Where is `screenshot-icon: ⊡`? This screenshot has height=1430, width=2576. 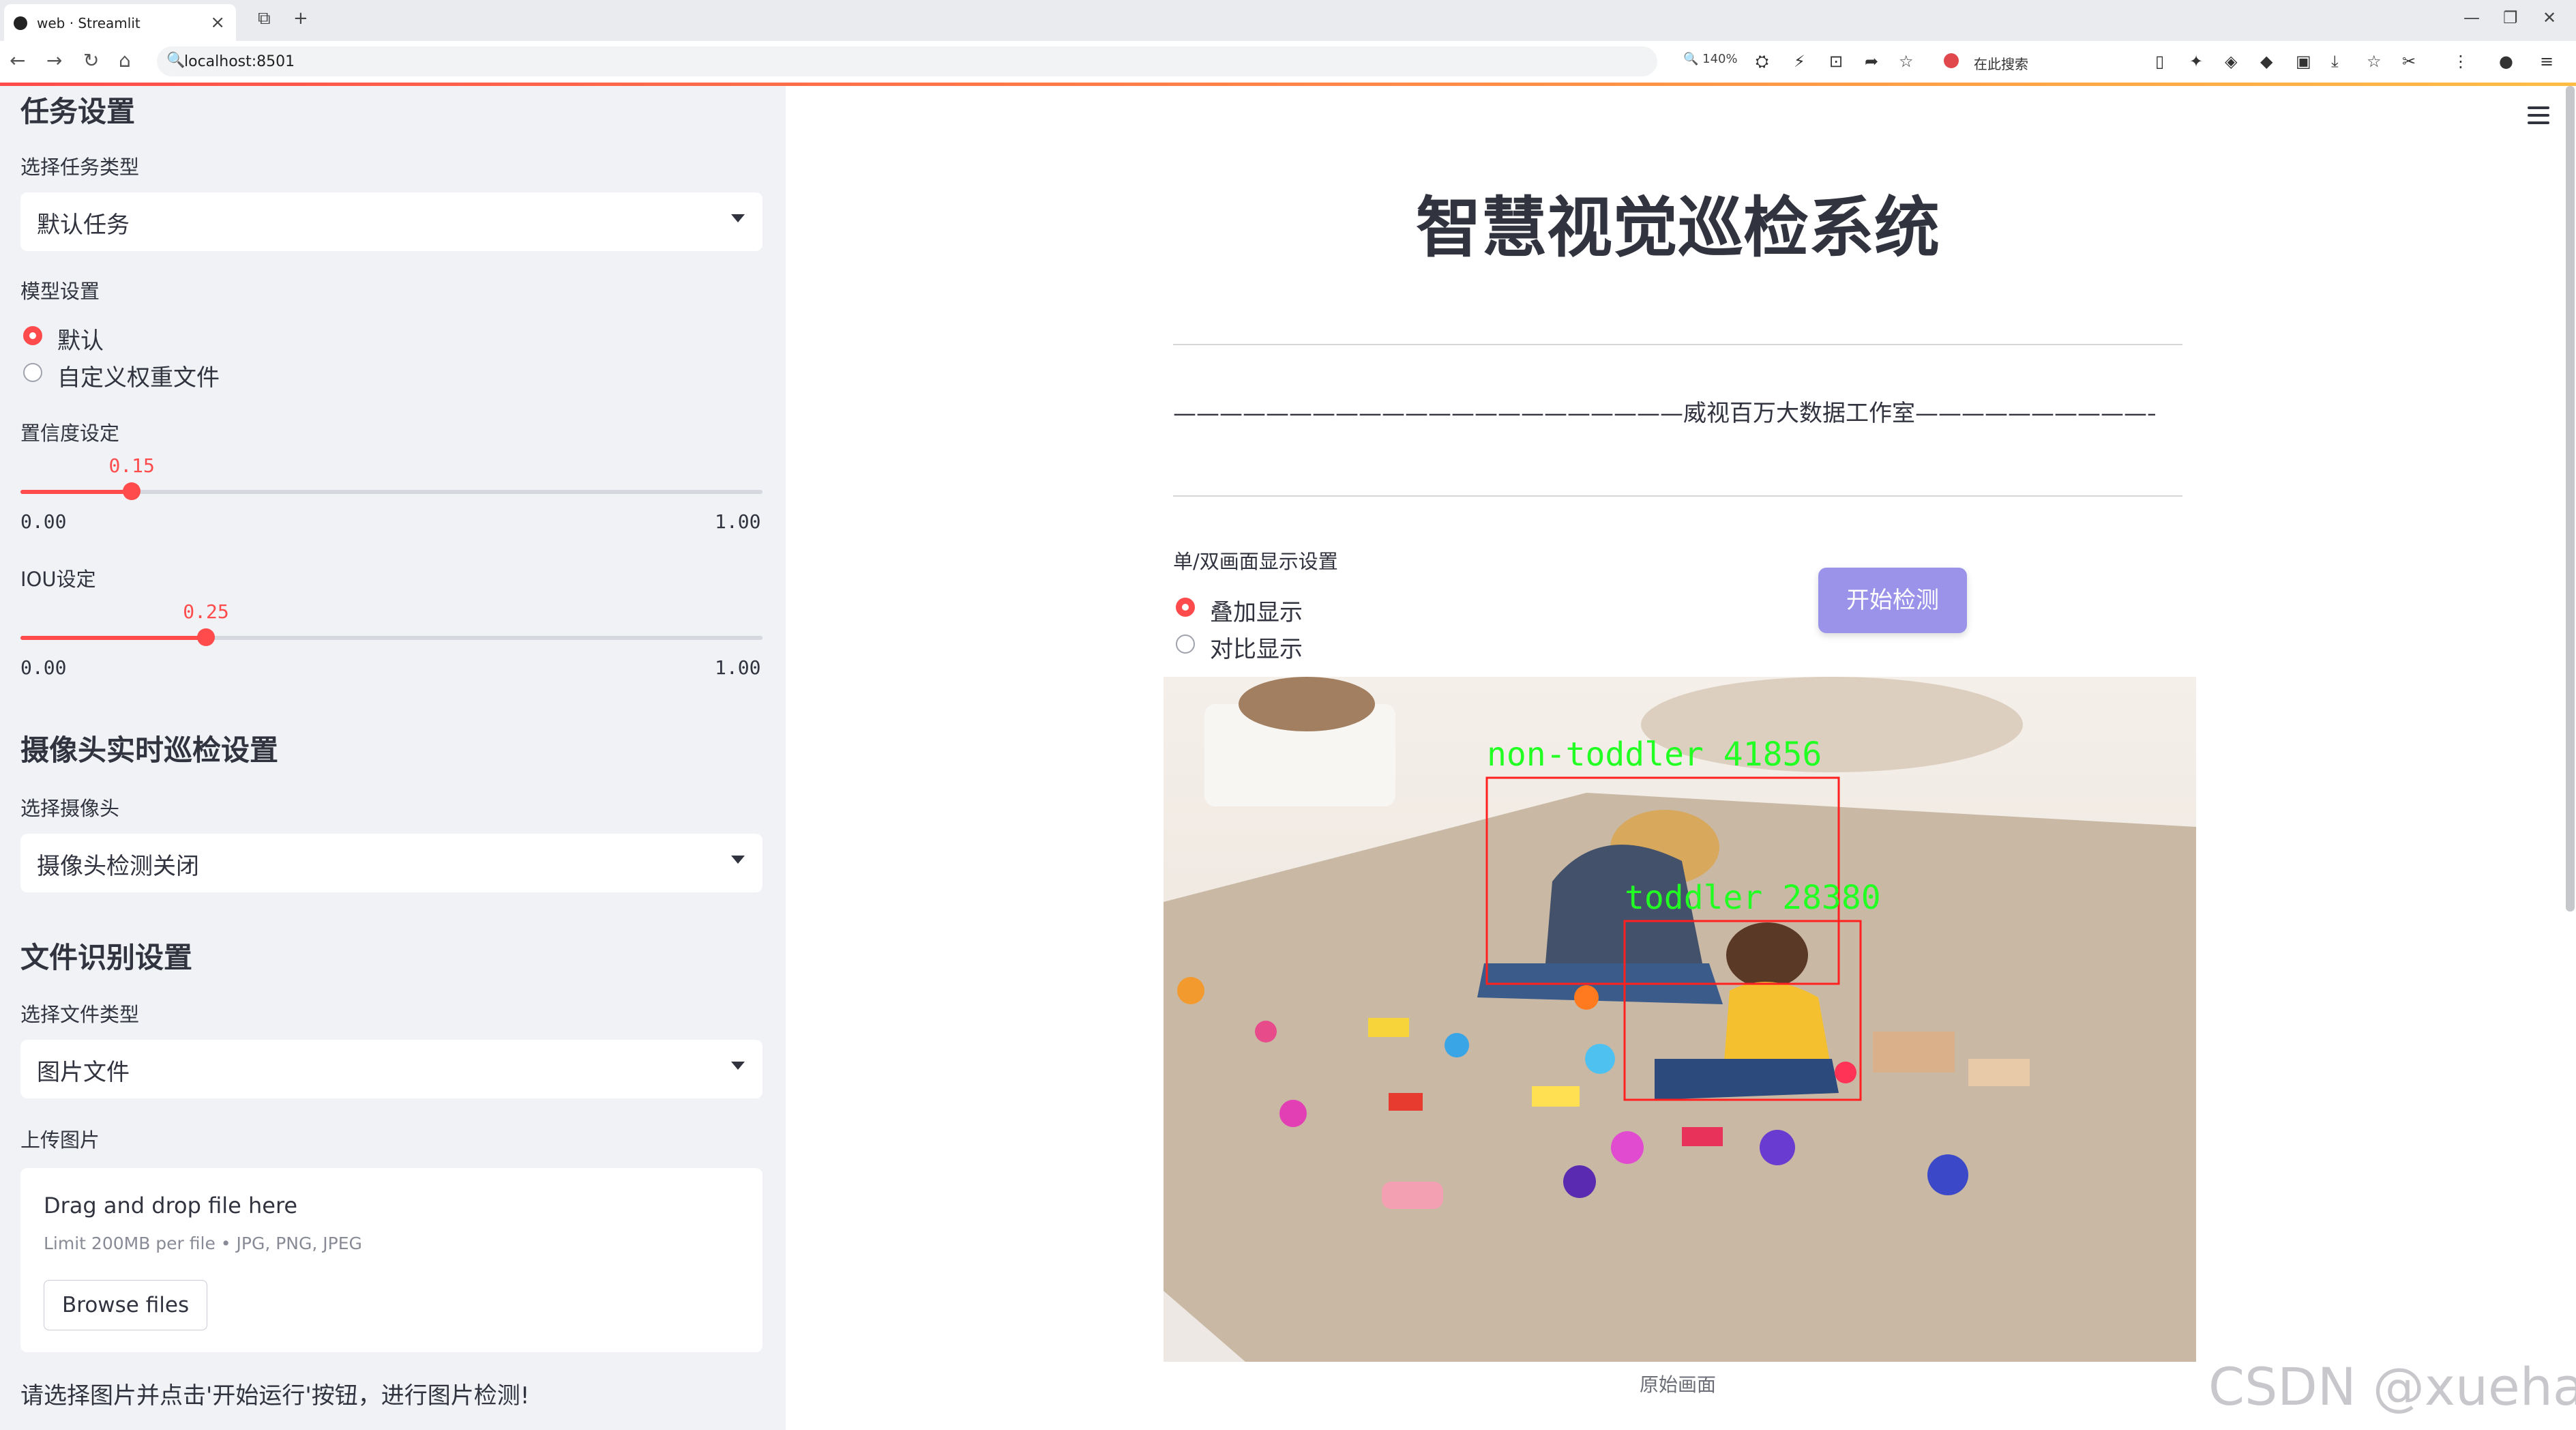
screenshot-icon: ⊡ is located at coordinates (1836, 62).